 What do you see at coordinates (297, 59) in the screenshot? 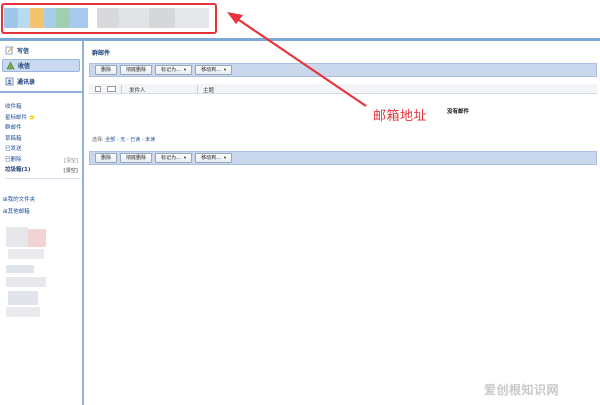
I see `annotation-arrow` at bounding box center [297, 59].